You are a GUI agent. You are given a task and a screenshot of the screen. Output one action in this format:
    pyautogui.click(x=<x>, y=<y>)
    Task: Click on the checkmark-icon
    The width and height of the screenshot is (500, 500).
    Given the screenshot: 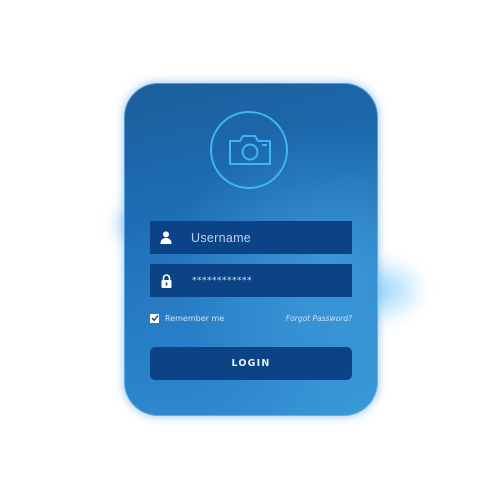 What is the action you would take?
    pyautogui.click(x=155, y=318)
    